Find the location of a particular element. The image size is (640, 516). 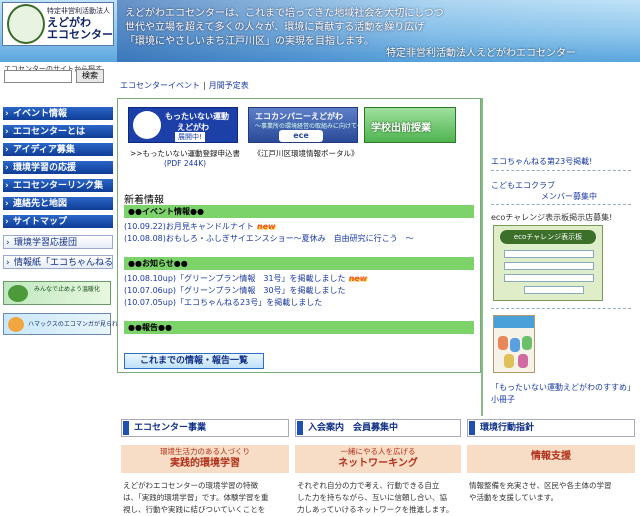

warming-banner: みんなで止めよう温暖化 is located at coordinates (57, 293).